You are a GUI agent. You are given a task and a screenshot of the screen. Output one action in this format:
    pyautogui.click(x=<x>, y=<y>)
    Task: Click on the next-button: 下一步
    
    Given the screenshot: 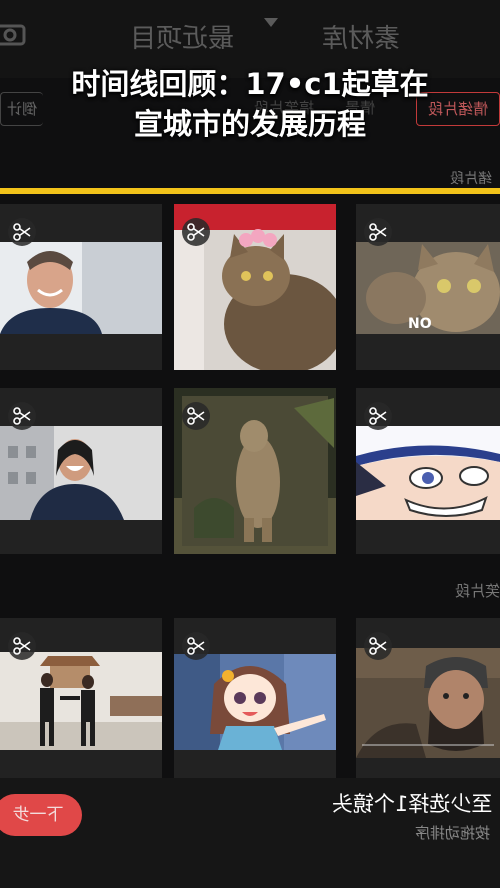 What is the action you would take?
    pyautogui.click(x=41, y=815)
    